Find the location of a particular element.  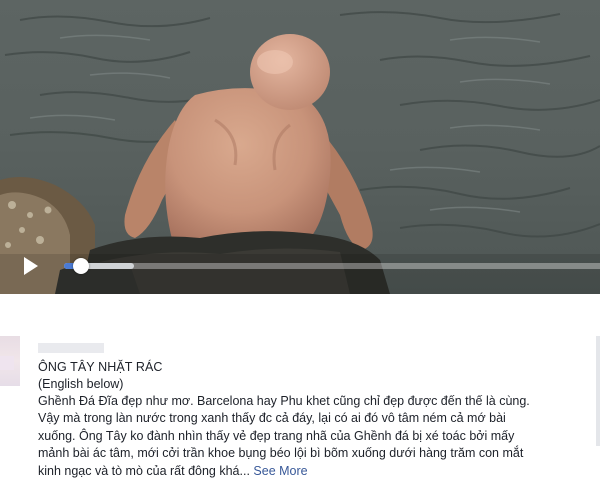

scrollbar is located at coordinates (598, 391).